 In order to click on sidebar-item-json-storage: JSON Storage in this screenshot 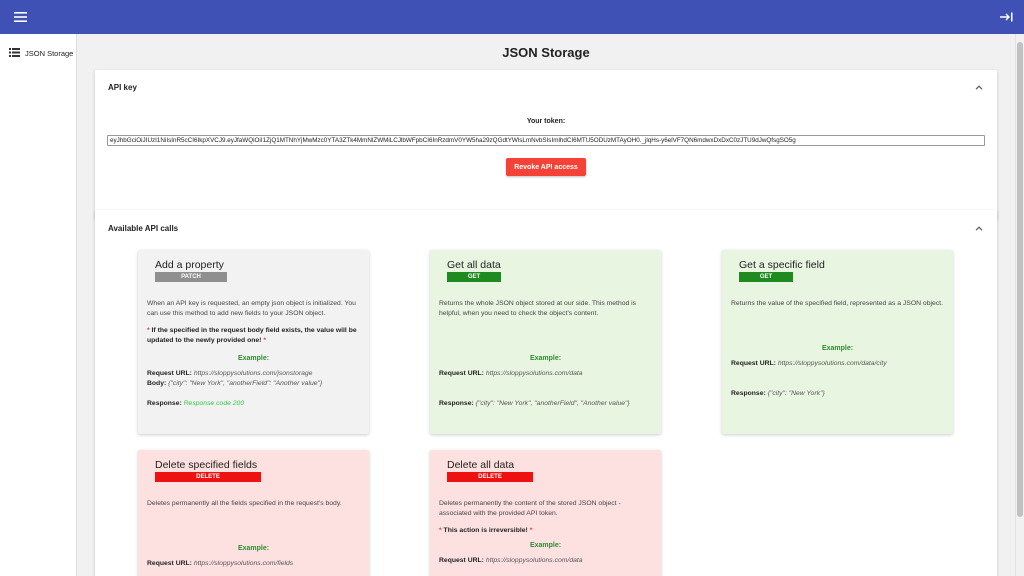, I will do `click(38, 53)`.